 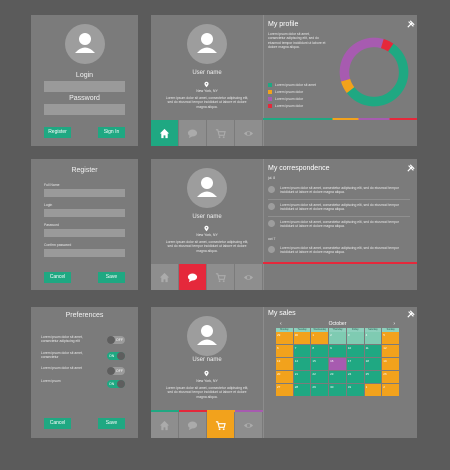 What do you see at coordinates (355, 364) in the screenshot?
I see `calendar-day: 17` at bounding box center [355, 364].